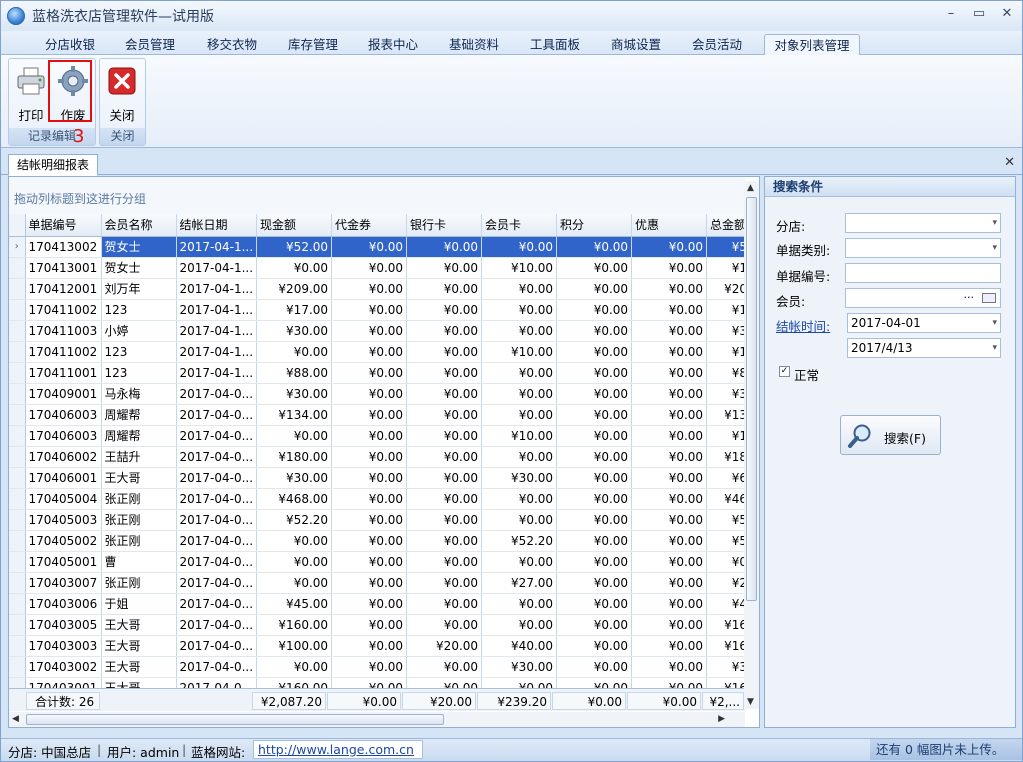  Describe the element at coordinates (63, 499) in the screenshot. I see `table-cell: 170405004` at that location.